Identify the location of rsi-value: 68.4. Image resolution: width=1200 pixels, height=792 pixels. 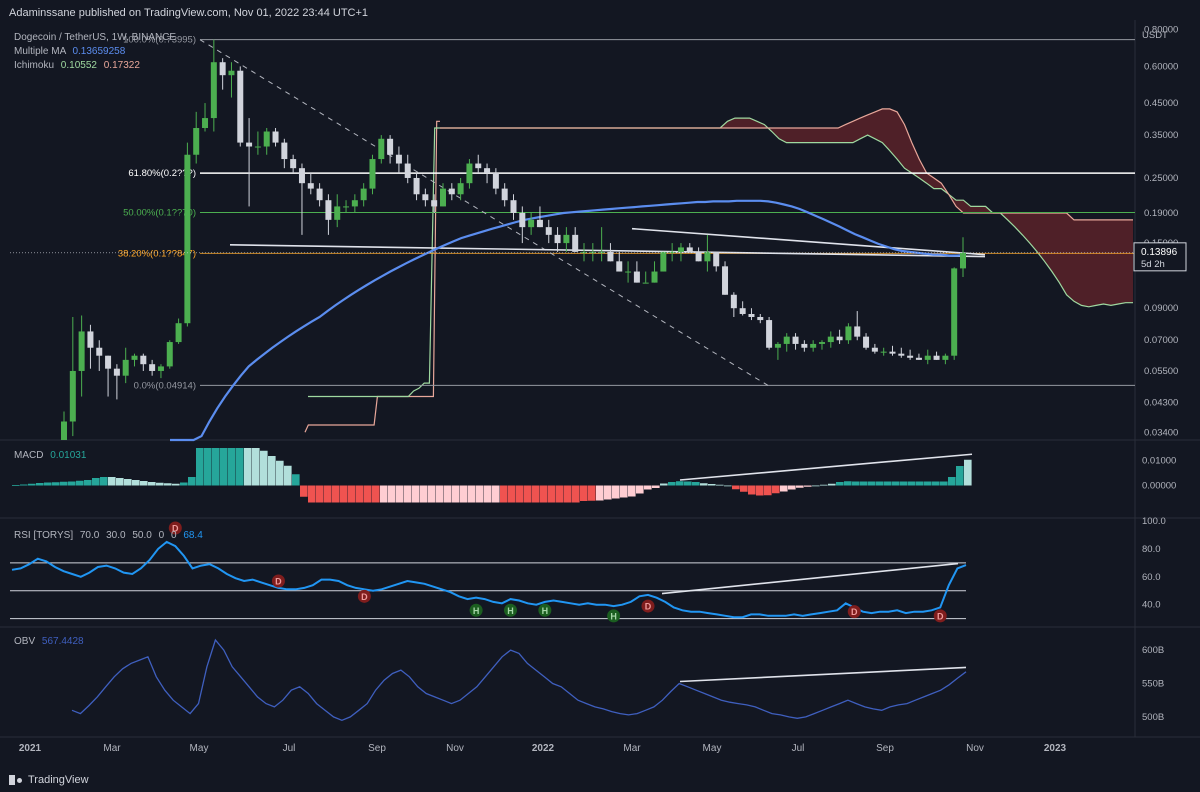
(193, 535).